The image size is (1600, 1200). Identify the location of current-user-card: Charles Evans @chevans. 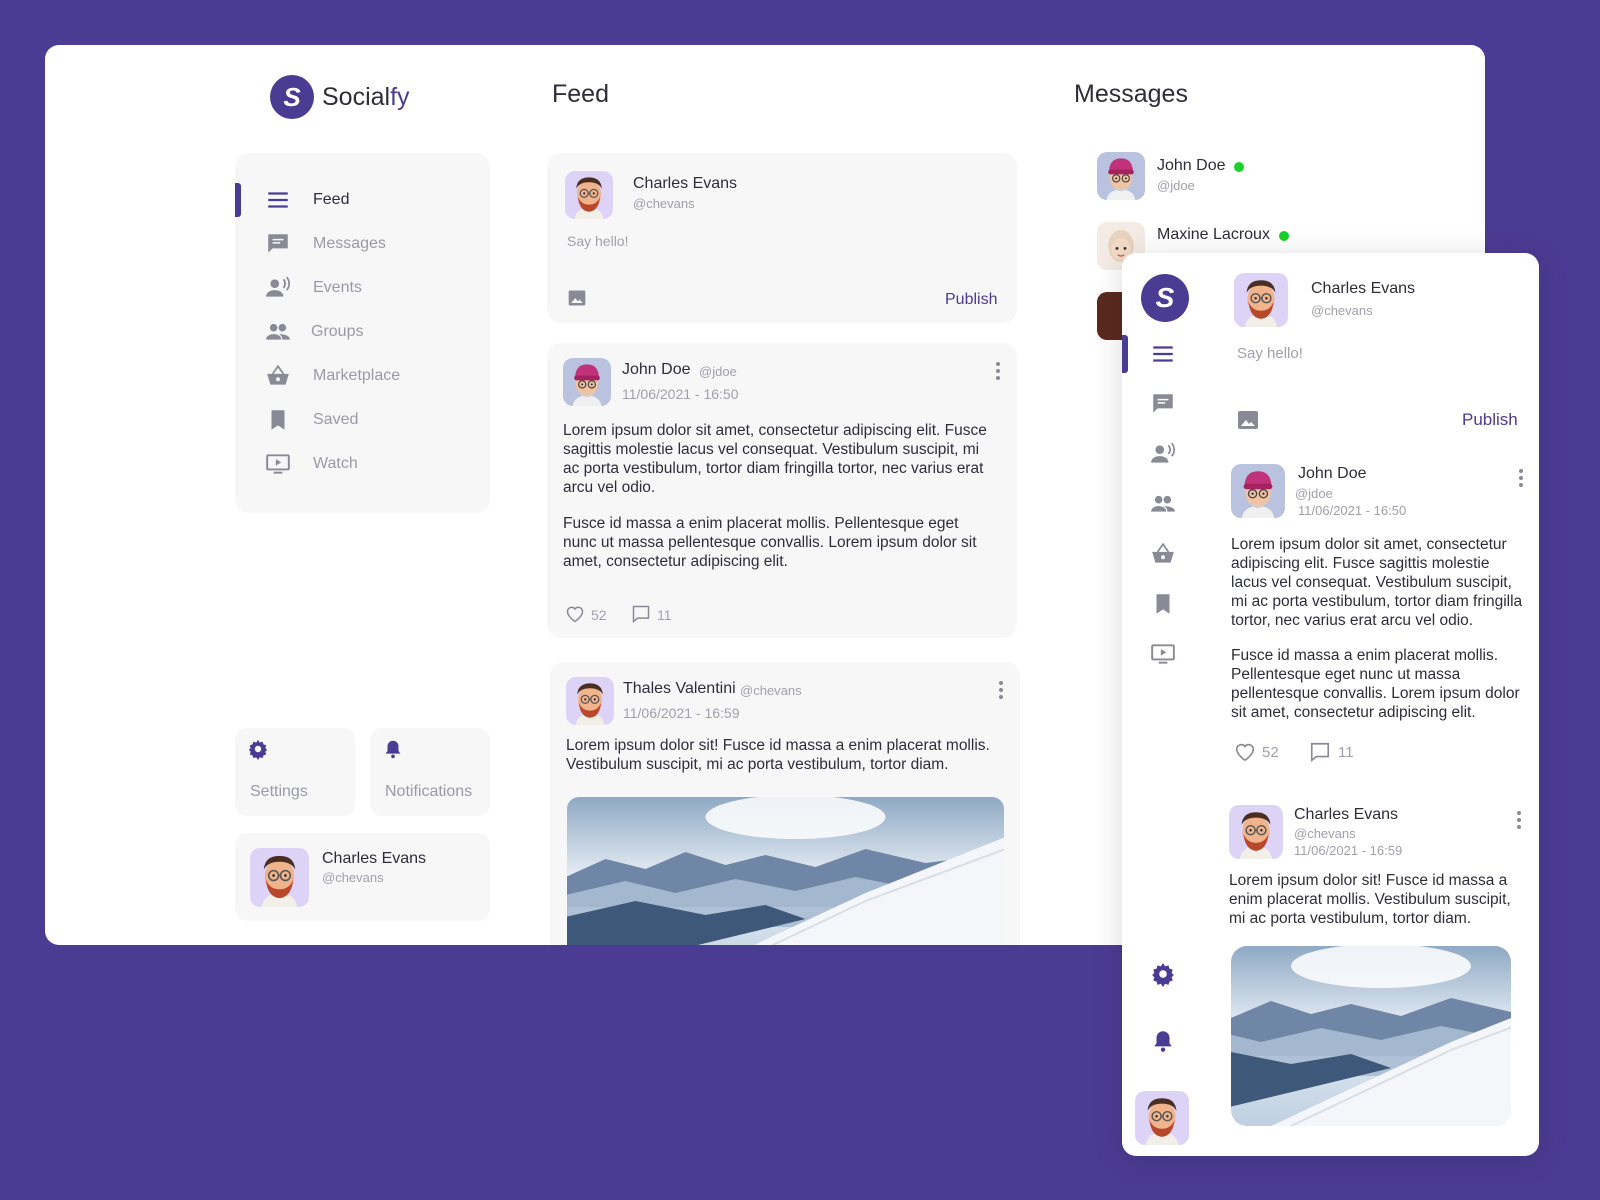
(362, 877).